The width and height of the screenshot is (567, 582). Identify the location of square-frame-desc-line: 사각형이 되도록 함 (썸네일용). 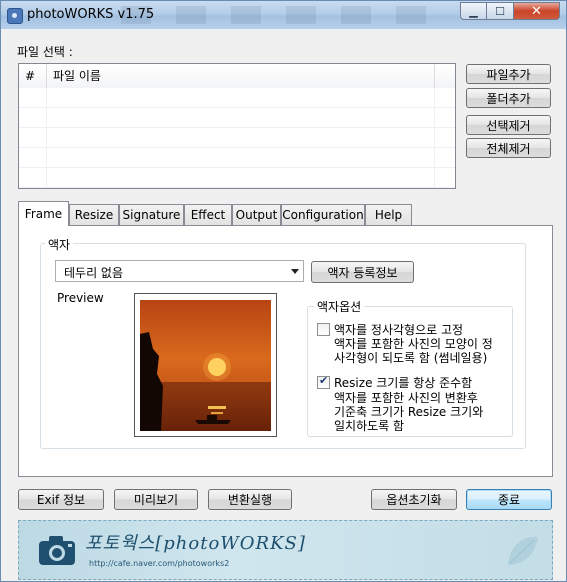
(411, 358).